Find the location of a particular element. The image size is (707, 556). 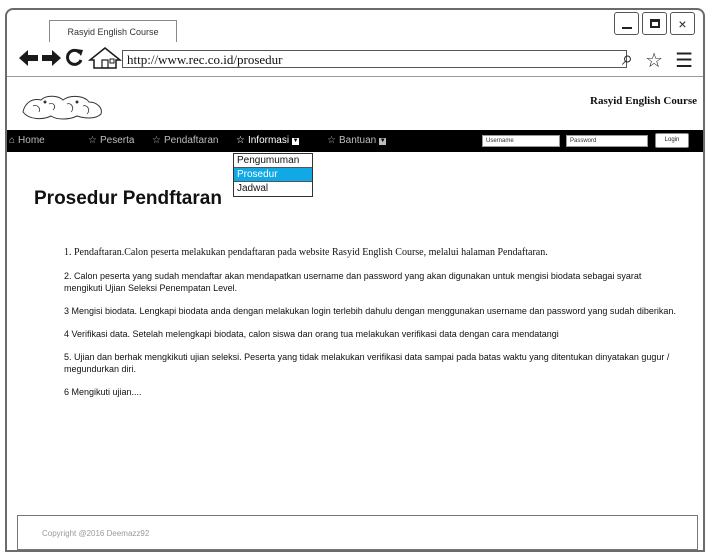

menu-item-label: Peserta is located at coordinates (117, 140).